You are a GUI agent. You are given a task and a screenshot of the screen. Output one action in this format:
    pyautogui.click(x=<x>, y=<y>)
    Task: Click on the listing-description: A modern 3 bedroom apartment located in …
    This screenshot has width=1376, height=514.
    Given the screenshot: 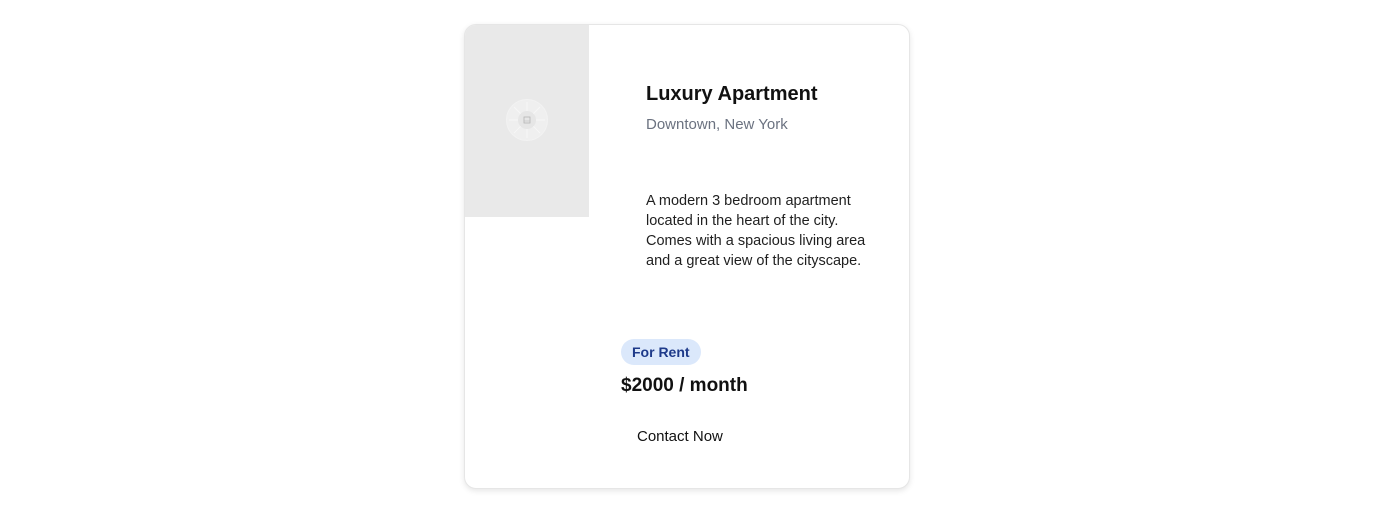 What is the action you would take?
    pyautogui.click(x=756, y=231)
    